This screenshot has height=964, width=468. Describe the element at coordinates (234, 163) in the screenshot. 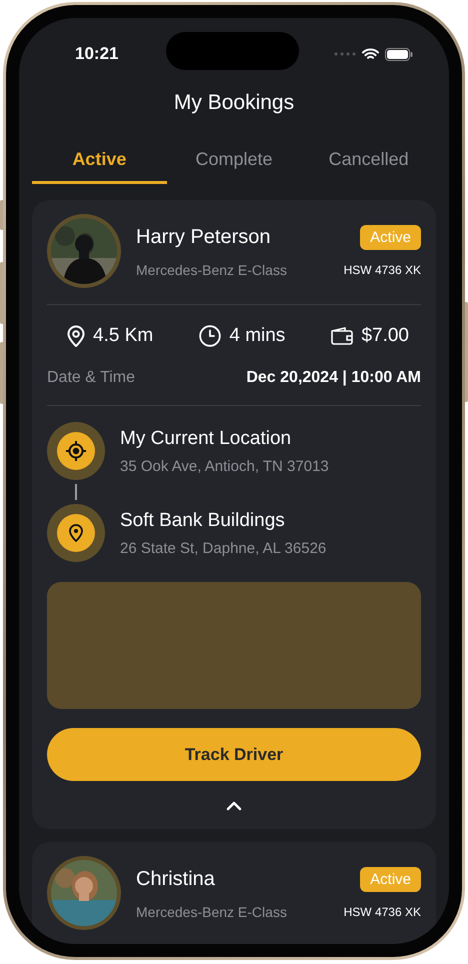

I see `tab: Complete` at that location.